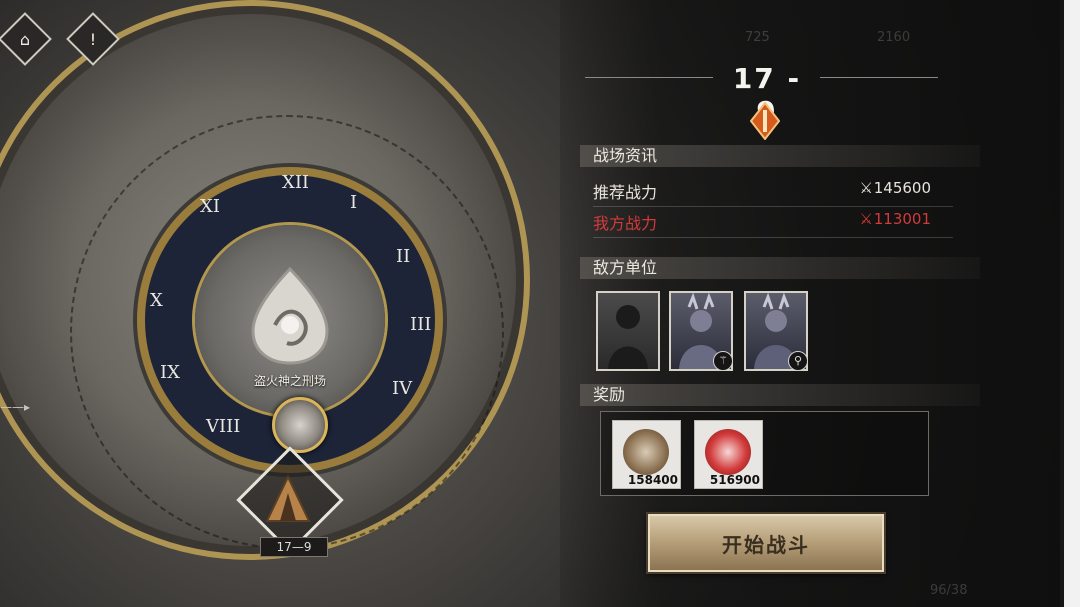  What do you see at coordinates (894, 37) in the screenshot?
I see `faint-hud-value-right: 2160` at bounding box center [894, 37].